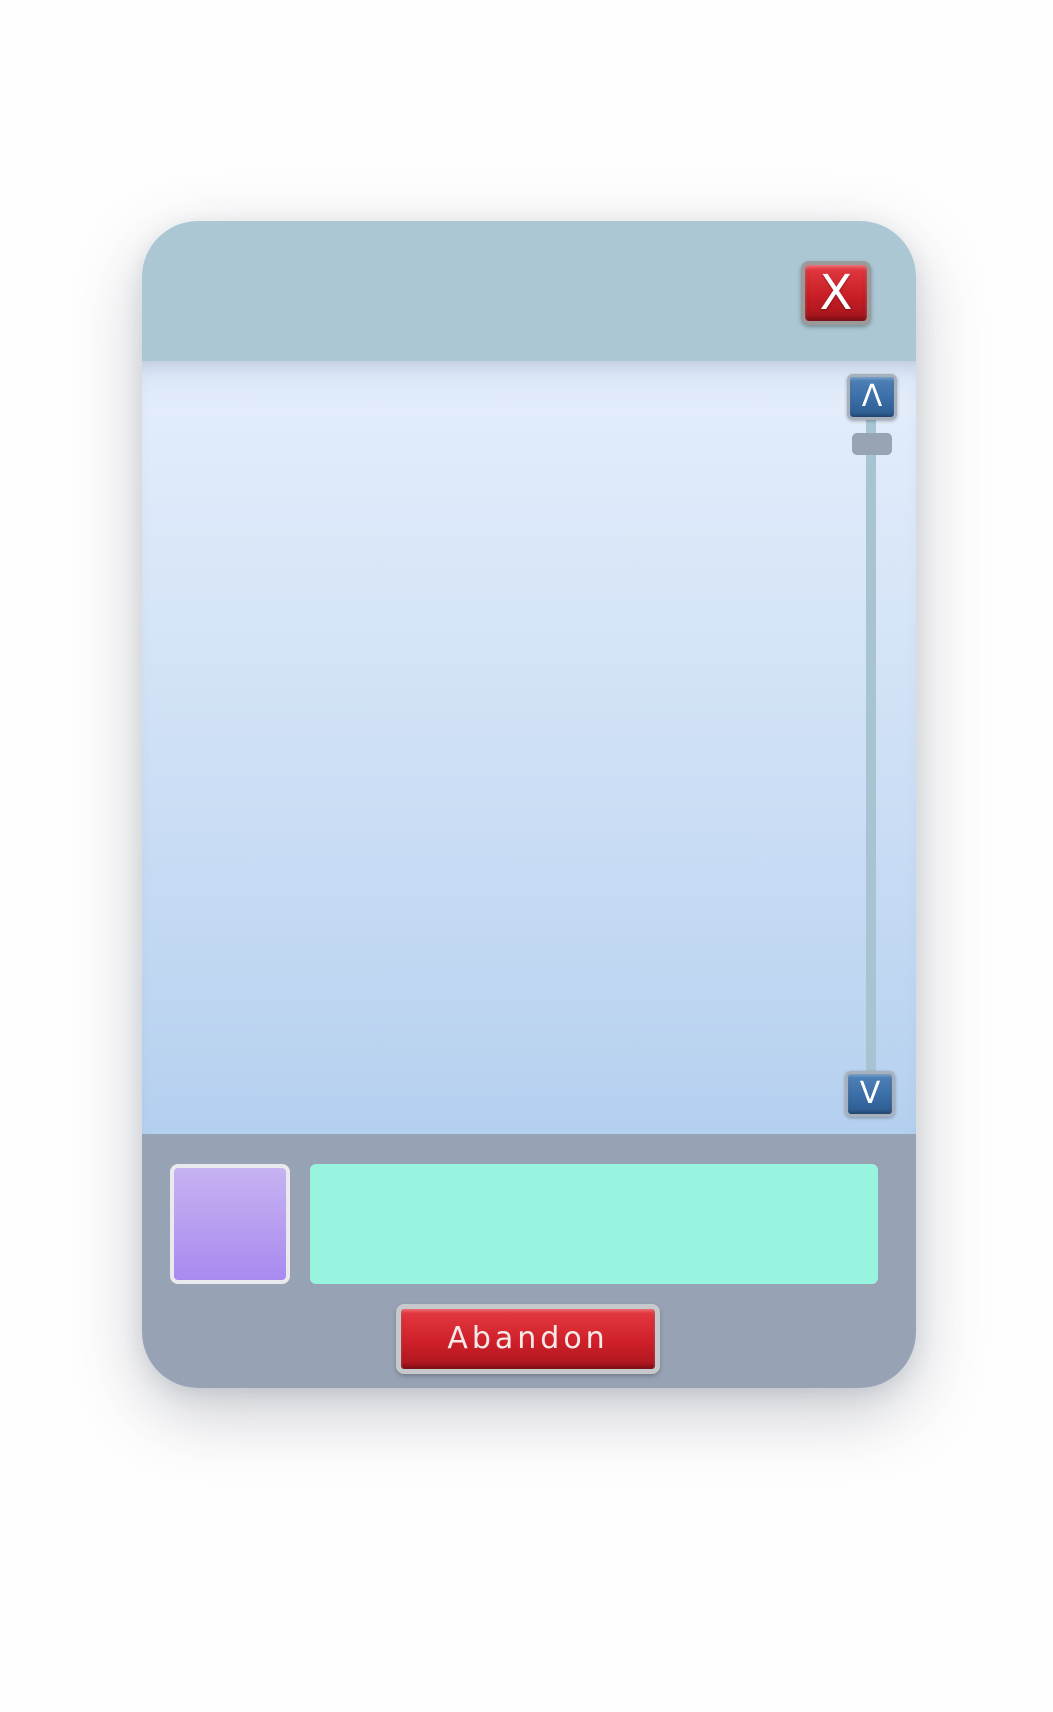 The image size is (1053, 1712). Describe the element at coordinates (872, 444) in the screenshot. I see `scrollbar-thumb` at that location.